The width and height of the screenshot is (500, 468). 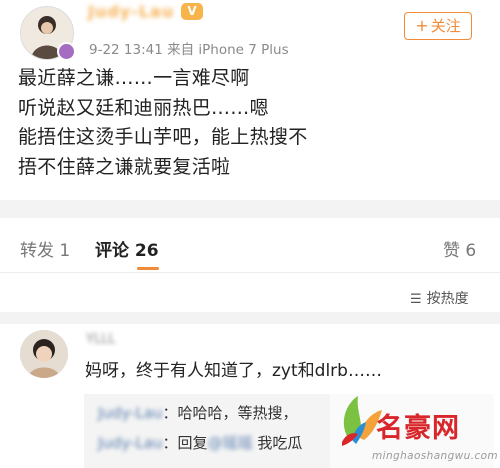 What do you see at coordinates (230, 443) in the screenshot?
I see `reply-mention: @瑶瑶` at bounding box center [230, 443].